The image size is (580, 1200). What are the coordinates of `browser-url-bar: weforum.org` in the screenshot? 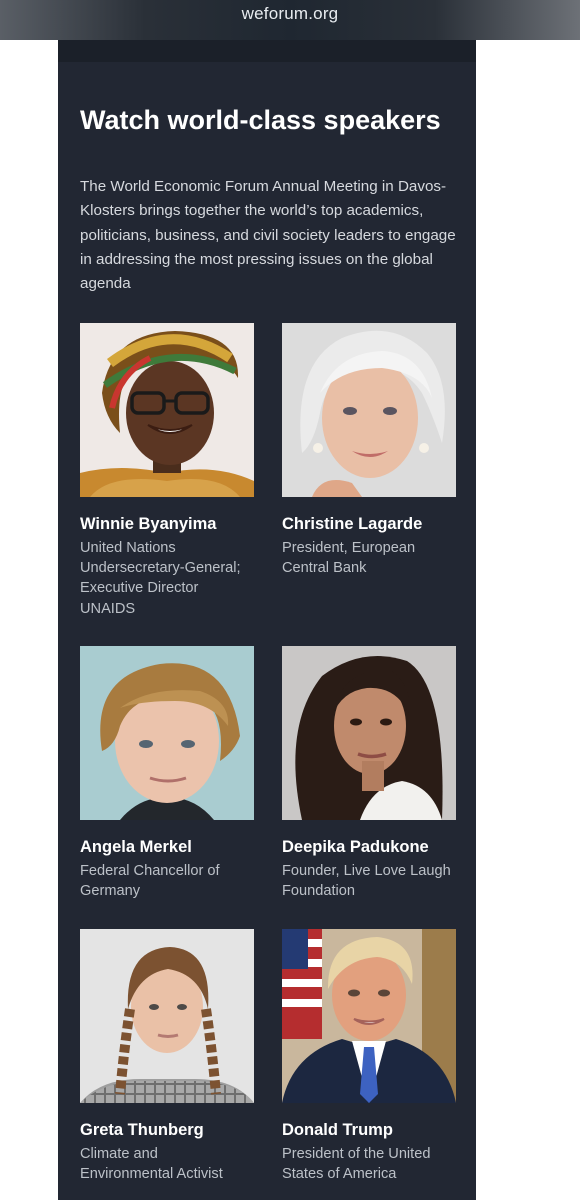 It's located at (290, 20).